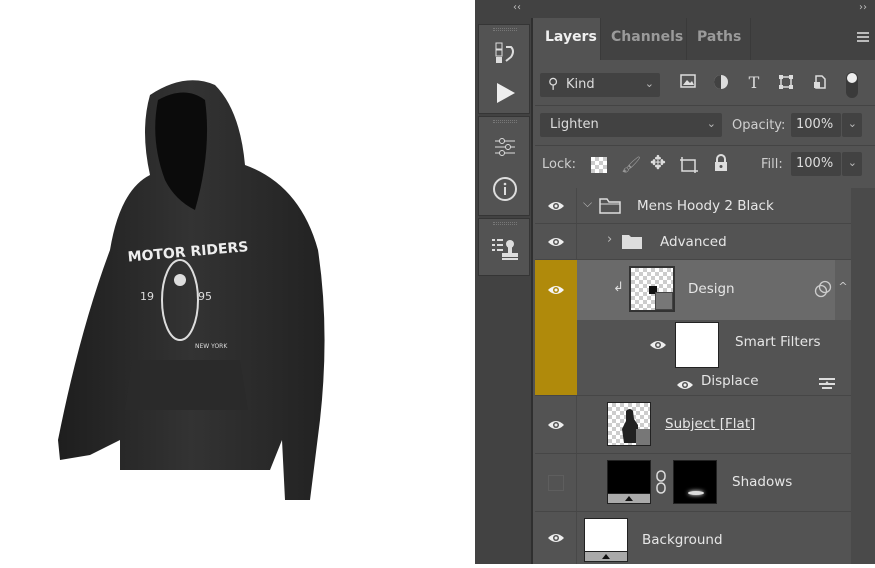  Describe the element at coordinates (559, 164) in the screenshot. I see `lock-label: Lock:` at that location.